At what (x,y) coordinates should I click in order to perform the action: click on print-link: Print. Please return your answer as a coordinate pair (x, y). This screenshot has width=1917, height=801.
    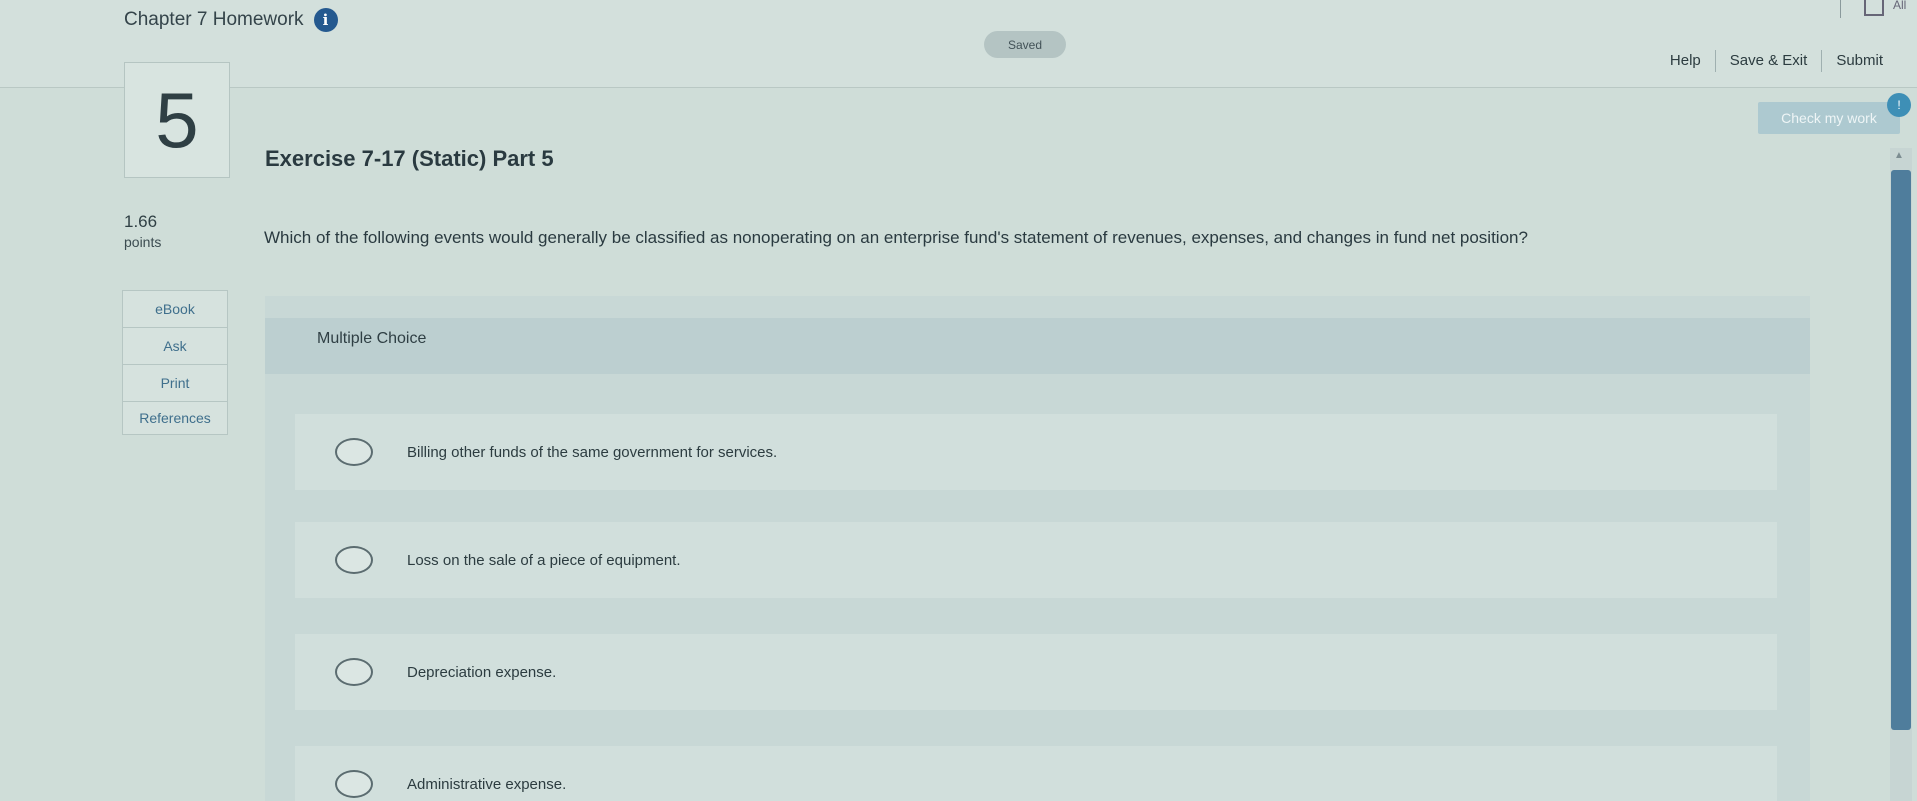
    Looking at the image, I should click on (175, 383).